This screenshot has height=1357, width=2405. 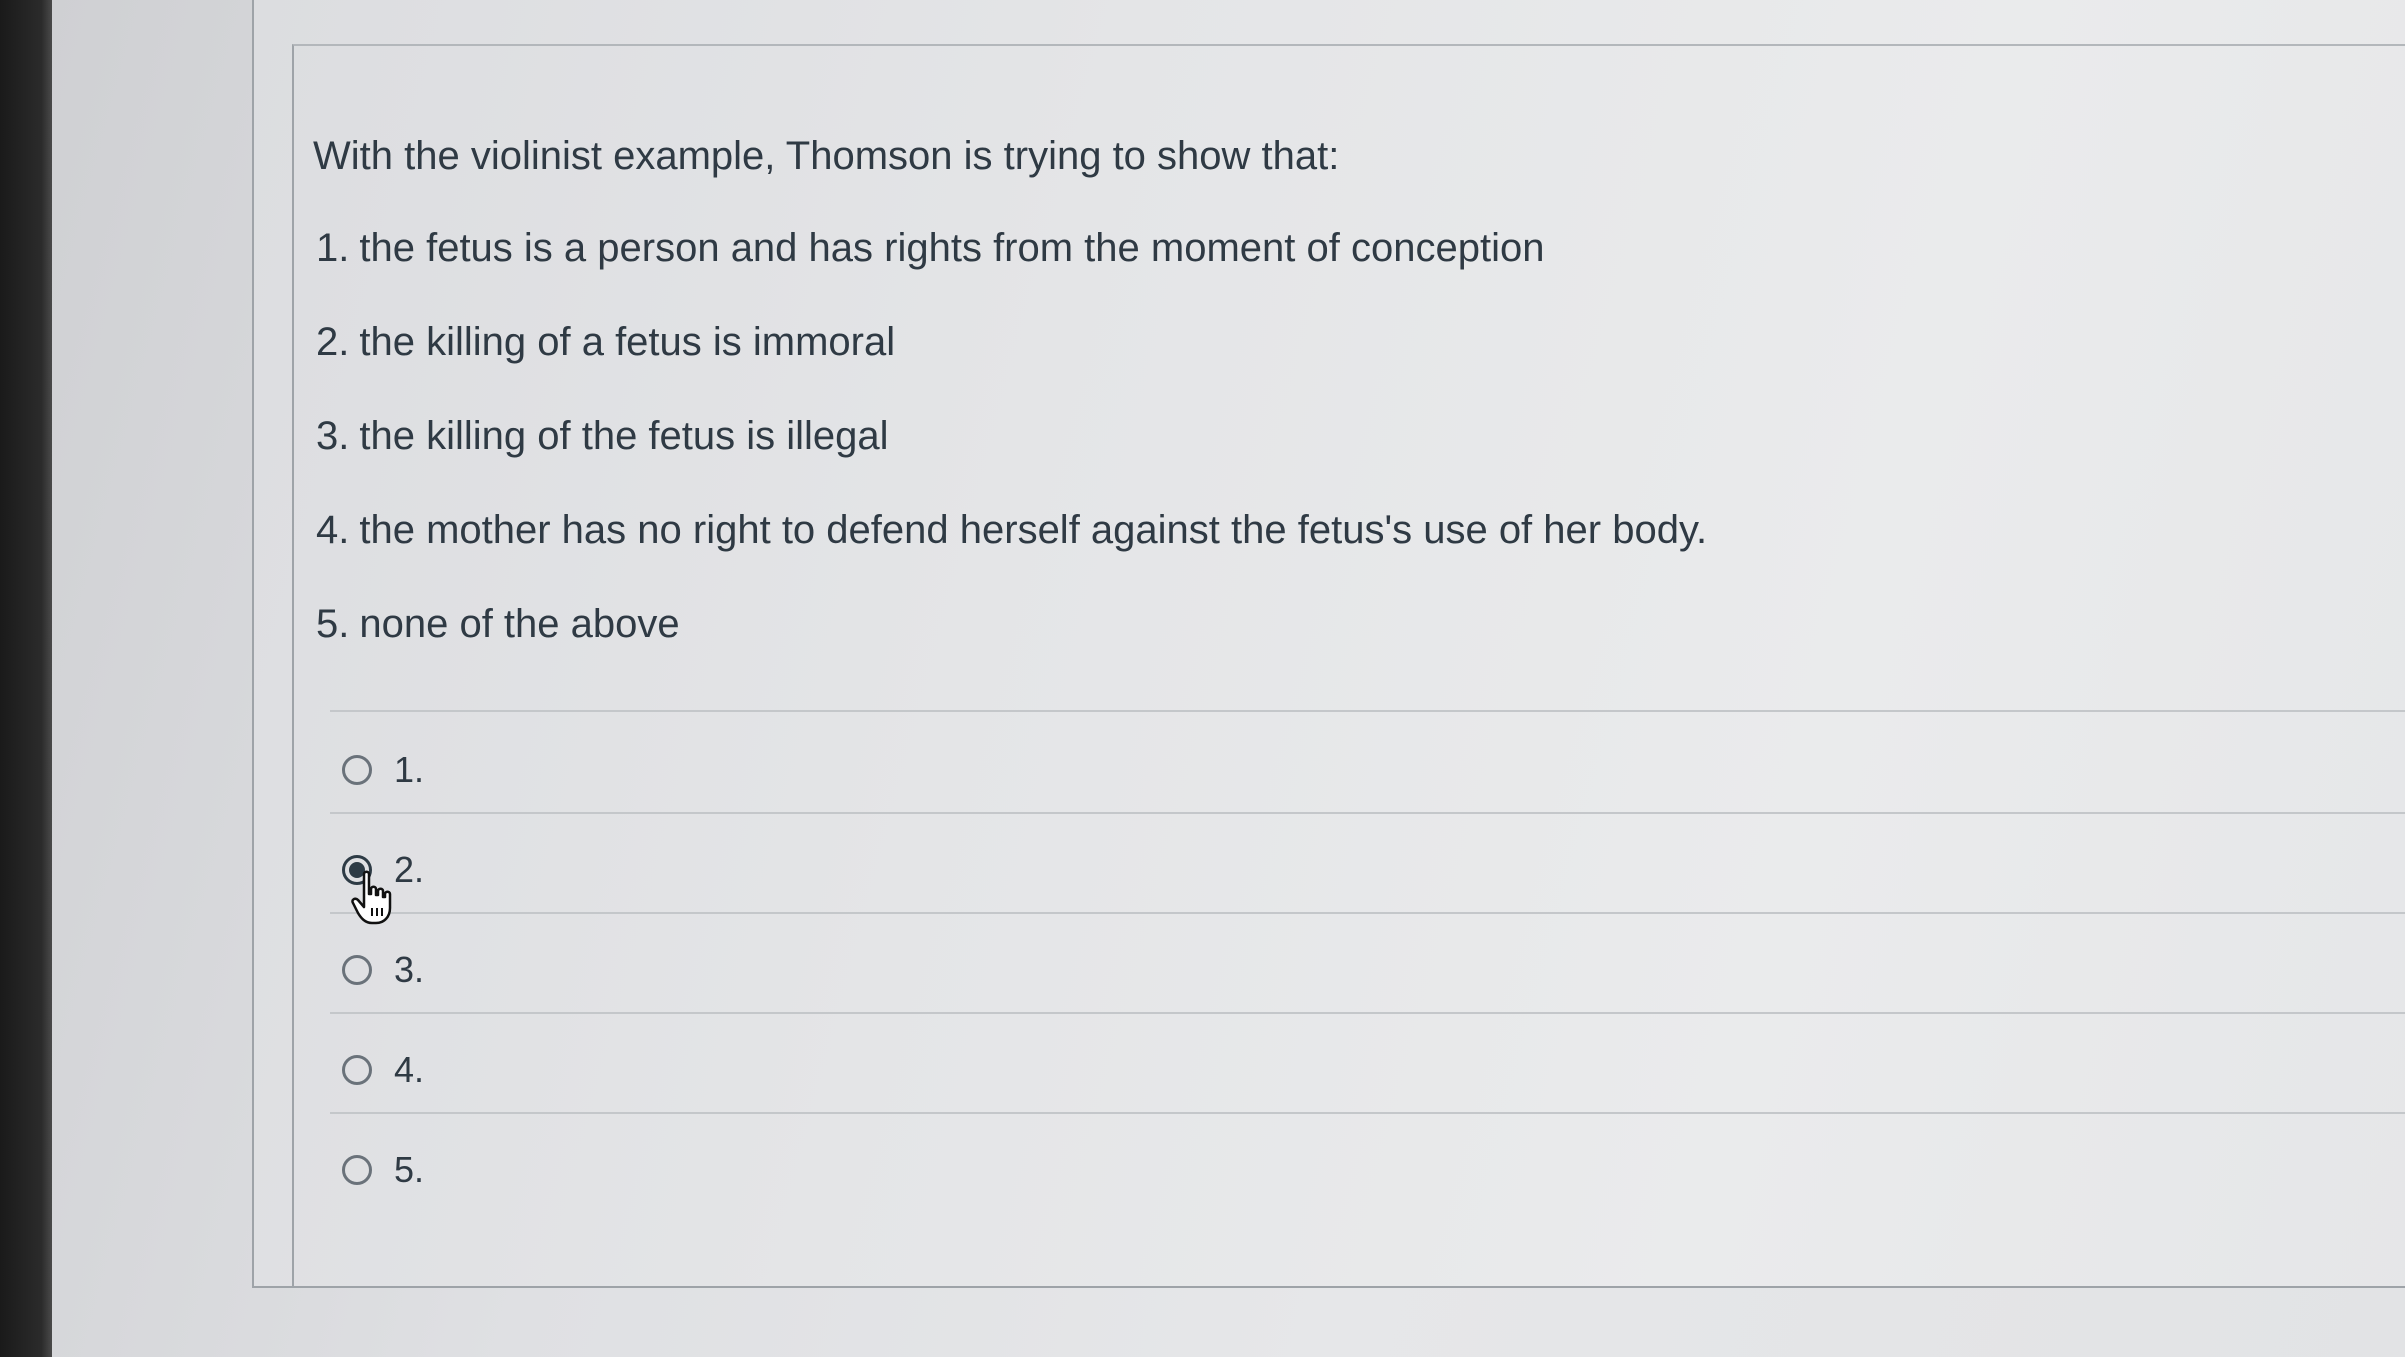 What do you see at coordinates (409, 1069) in the screenshot?
I see `answer-label: 4.` at bounding box center [409, 1069].